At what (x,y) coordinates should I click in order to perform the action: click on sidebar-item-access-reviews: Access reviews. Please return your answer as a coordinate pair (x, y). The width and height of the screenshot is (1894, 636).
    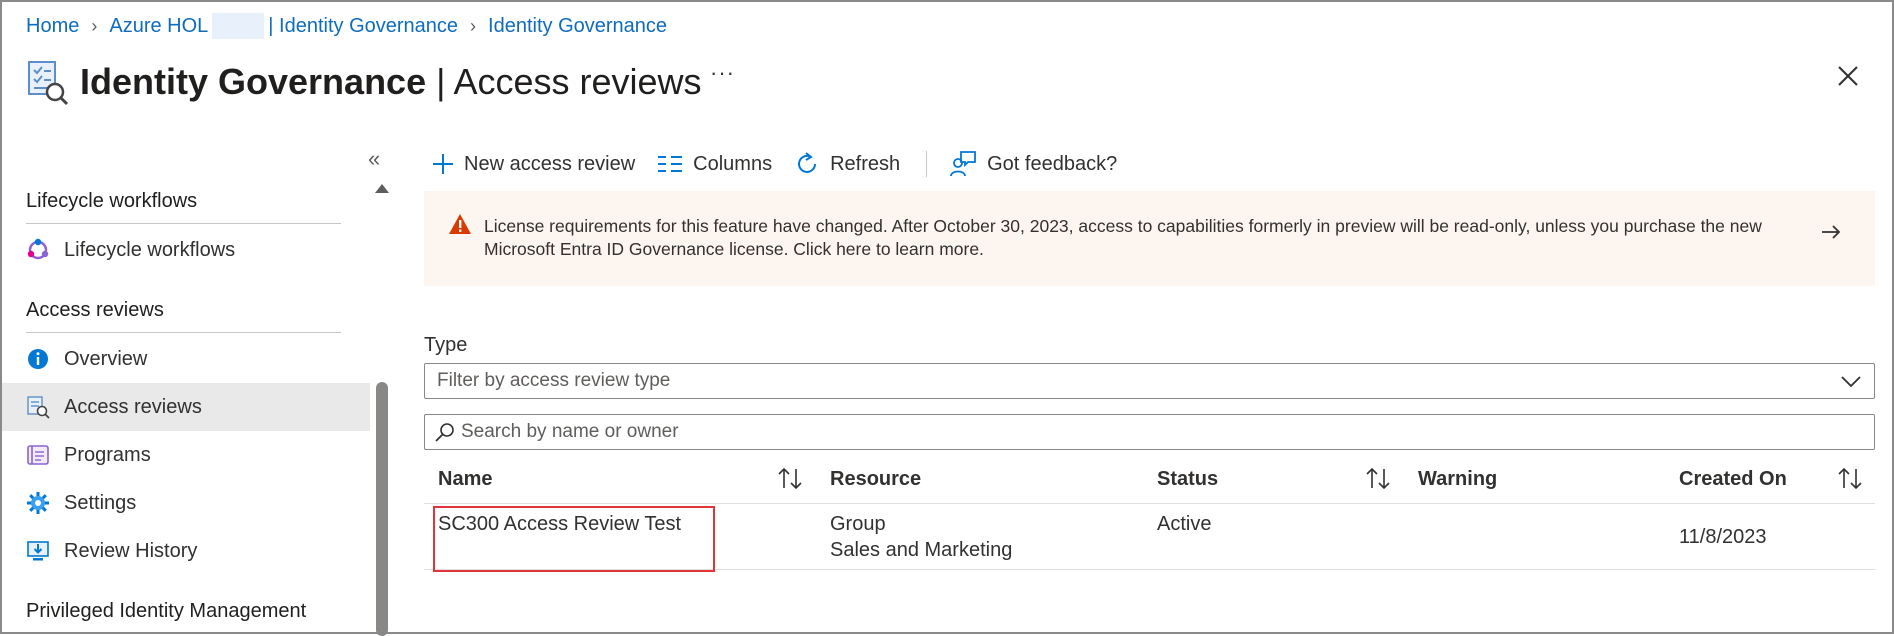
    Looking at the image, I should click on (186, 407).